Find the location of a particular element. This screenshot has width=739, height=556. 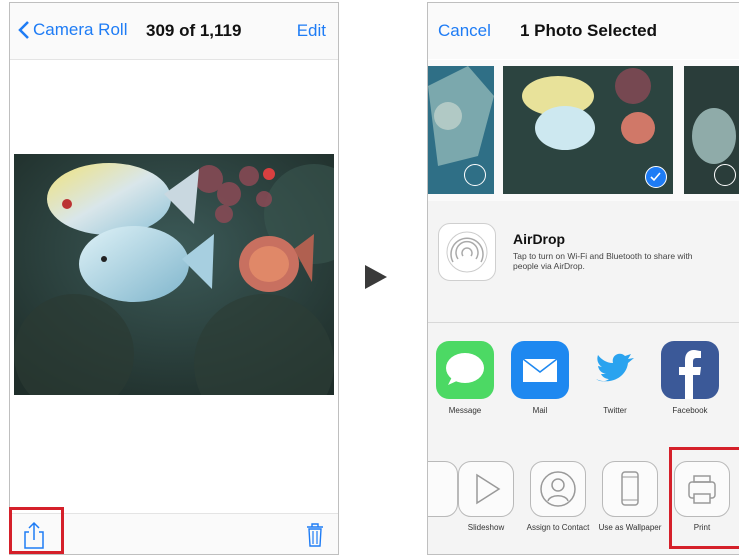

selected-checkmark-icon is located at coordinates (656, 177).